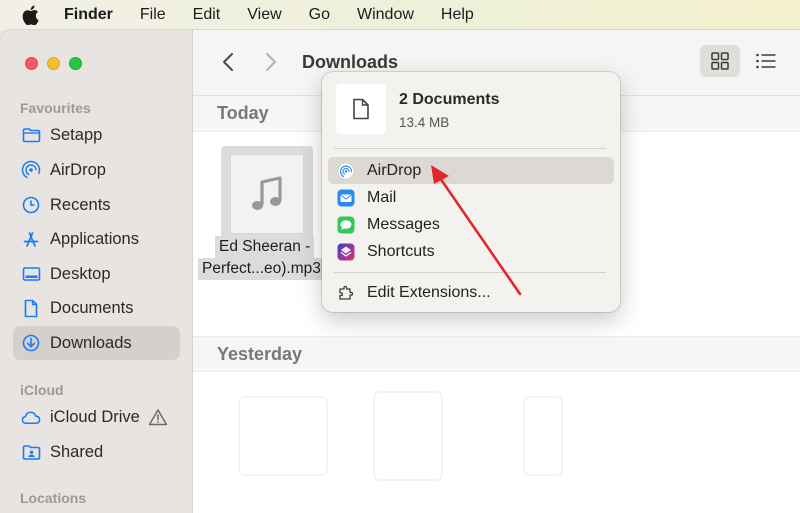 Image resolution: width=800 pixels, height=513 pixels. Describe the element at coordinates (31, 135) in the screenshot. I see `folder-icon` at that location.